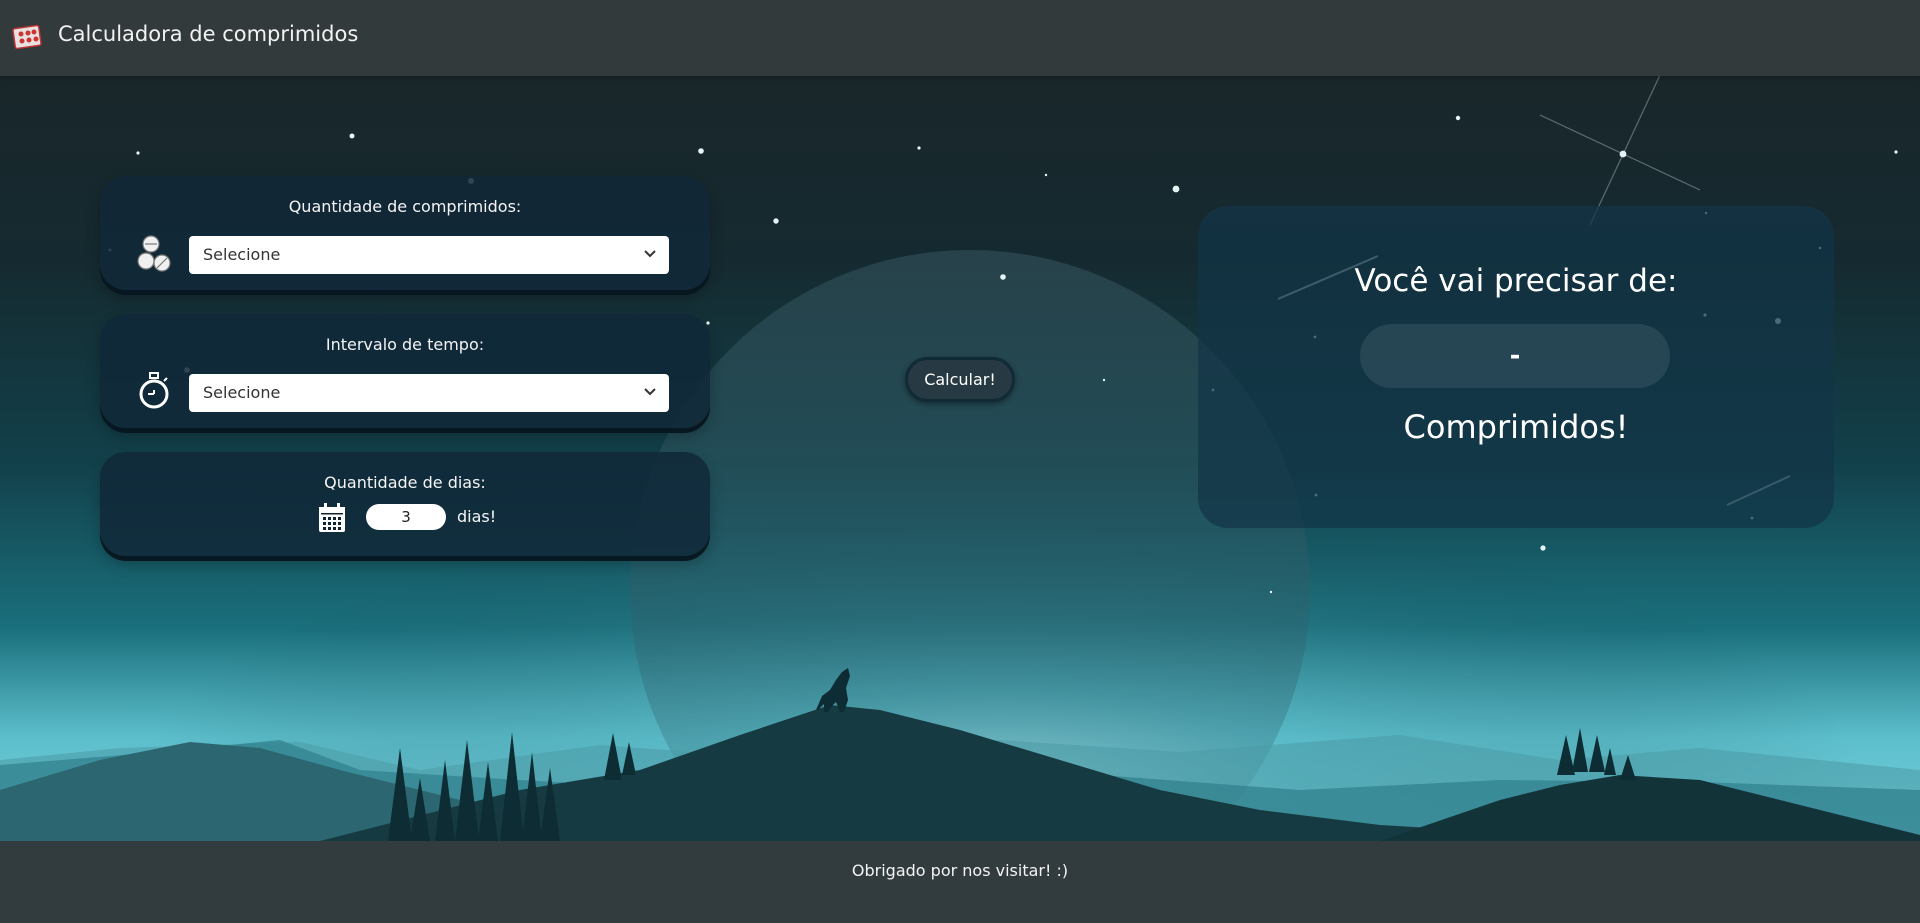 This screenshot has width=1920, height=923. Describe the element at coordinates (477, 516) in the screenshot. I see `days-suffix: dias!` at that location.